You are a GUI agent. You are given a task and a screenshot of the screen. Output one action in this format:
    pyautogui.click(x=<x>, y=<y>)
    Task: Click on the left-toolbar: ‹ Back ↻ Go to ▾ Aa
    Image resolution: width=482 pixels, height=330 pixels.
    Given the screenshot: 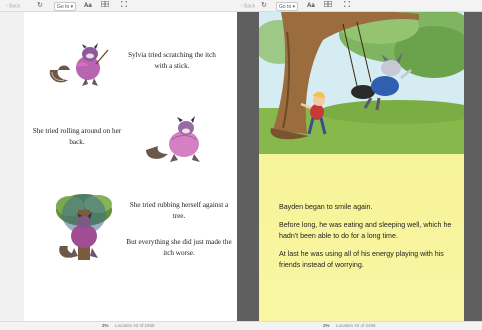 What is the action you would take?
    pyautogui.click(x=118, y=6)
    